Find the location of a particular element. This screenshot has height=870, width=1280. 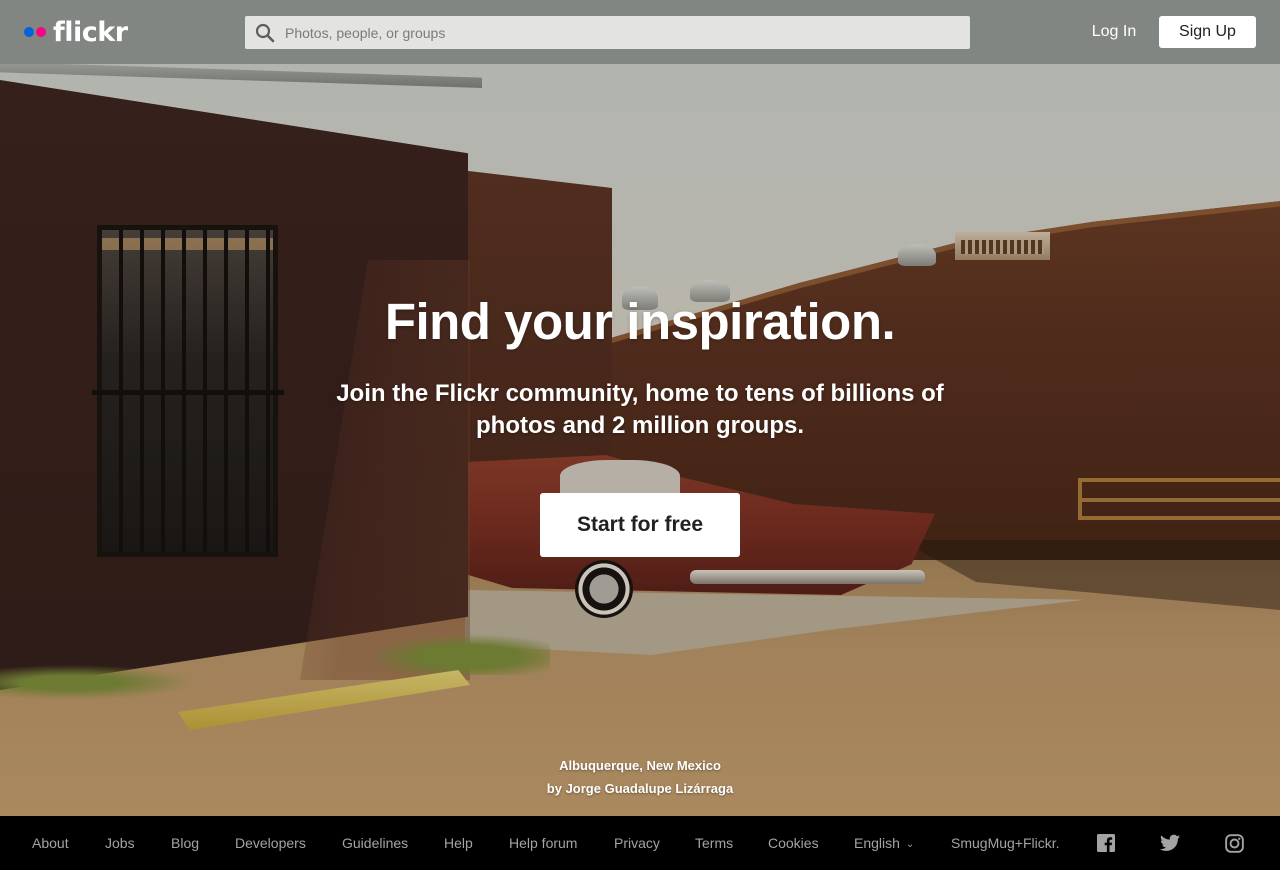

language-selector: English ⌄ is located at coordinates (884, 843).